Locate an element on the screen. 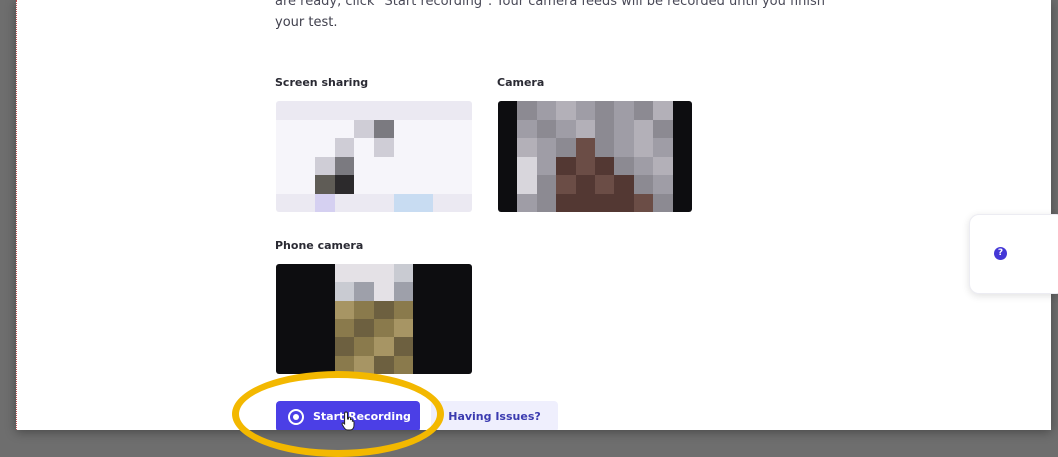  screen-sharing-mosaic is located at coordinates (374, 156).